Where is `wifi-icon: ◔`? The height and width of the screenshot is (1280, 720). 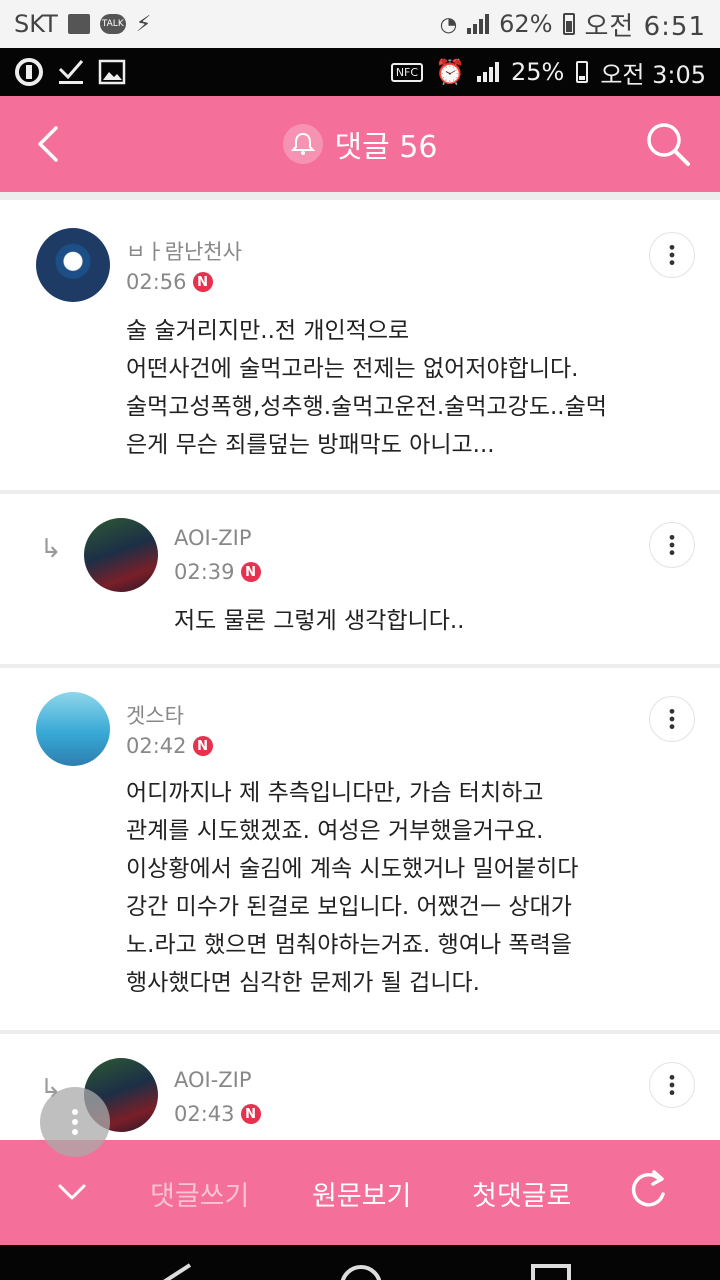
wifi-icon: ◔ is located at coordinates (448, 24).